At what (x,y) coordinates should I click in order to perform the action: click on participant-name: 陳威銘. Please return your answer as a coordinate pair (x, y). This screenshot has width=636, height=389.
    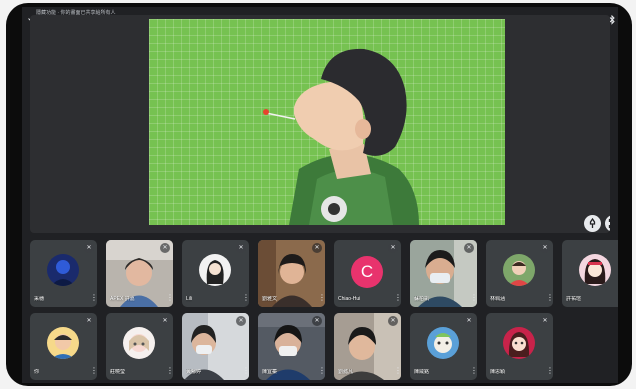
    Looking at the image, I should click on (422, 372).